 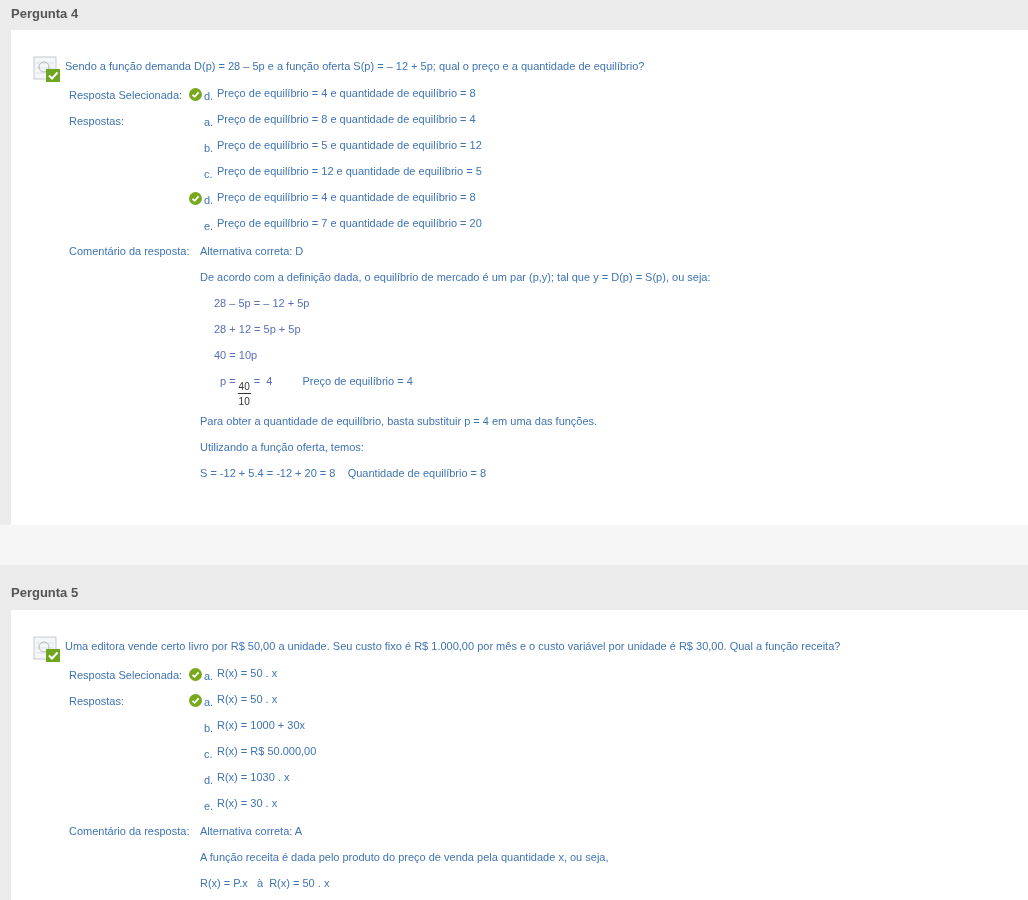 What do you see at coordinates (282, 447) in the screenshot?
I see `comment-text: Utilizando a função oferta, temos:` at bounding box center [282, 447].